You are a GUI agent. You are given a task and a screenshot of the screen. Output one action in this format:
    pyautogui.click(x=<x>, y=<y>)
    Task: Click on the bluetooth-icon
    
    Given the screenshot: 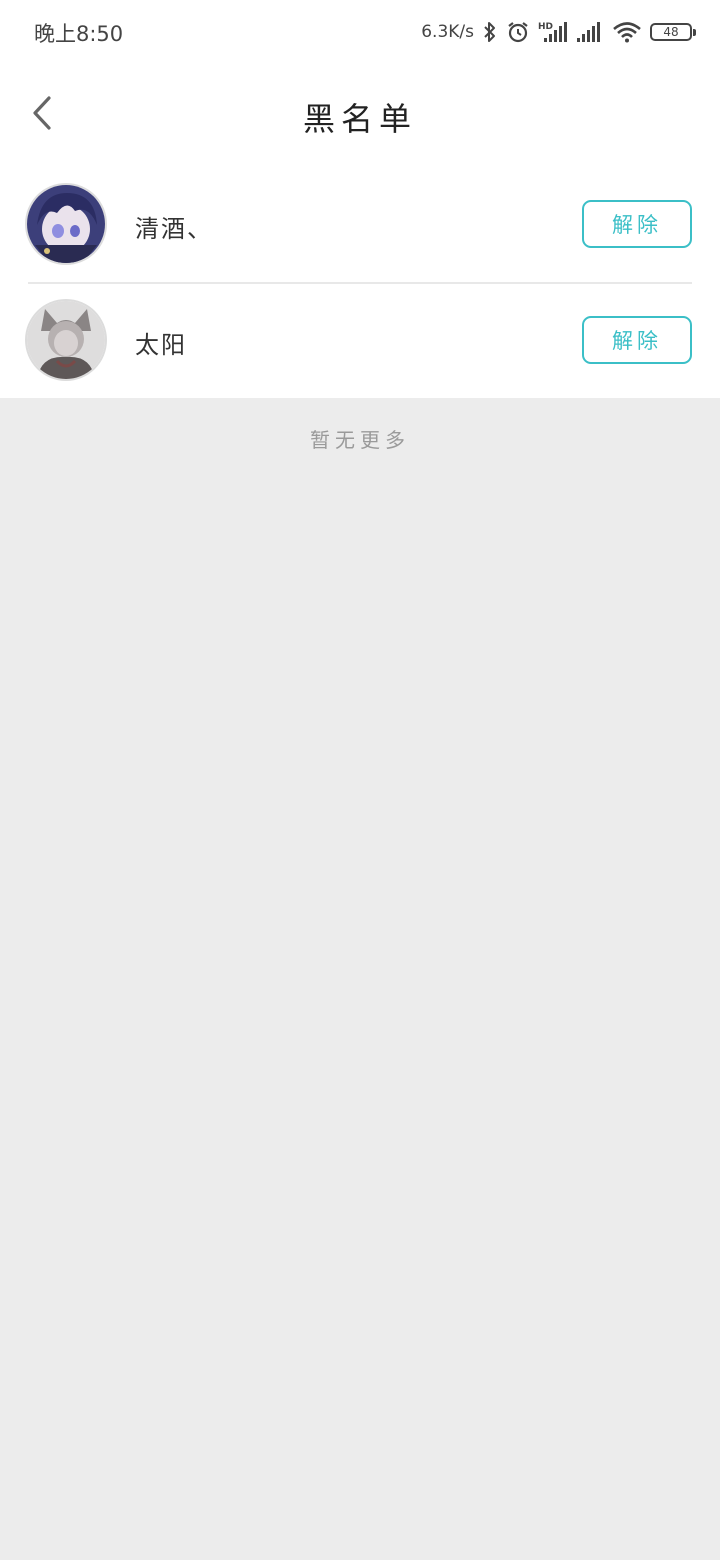 What is the action you would take?
    pyautogui.click(x=490, y=32)
    